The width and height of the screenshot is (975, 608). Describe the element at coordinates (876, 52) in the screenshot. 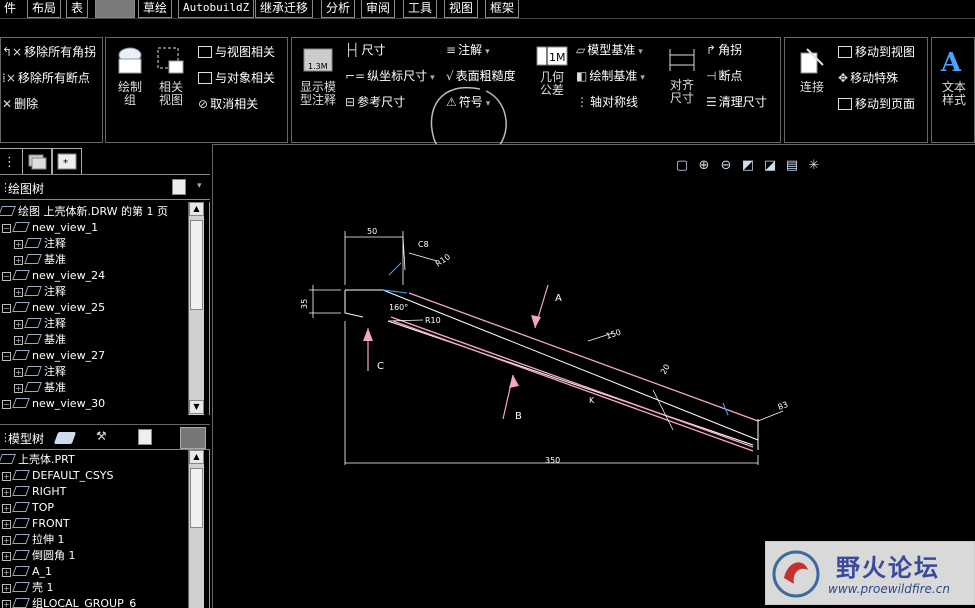

I see `move-to-view-button: 移动到视图` at that location.